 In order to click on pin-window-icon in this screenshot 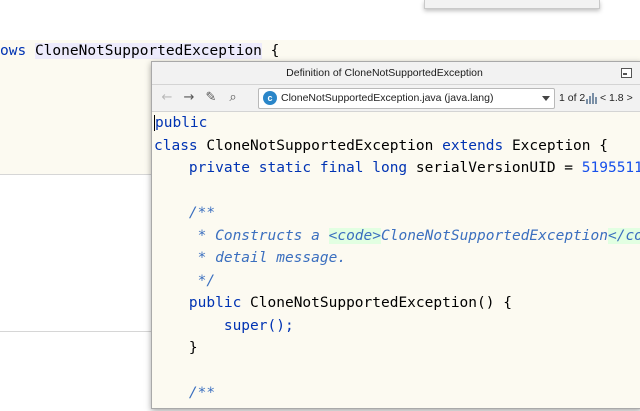, I will do `click(626, 73)`.